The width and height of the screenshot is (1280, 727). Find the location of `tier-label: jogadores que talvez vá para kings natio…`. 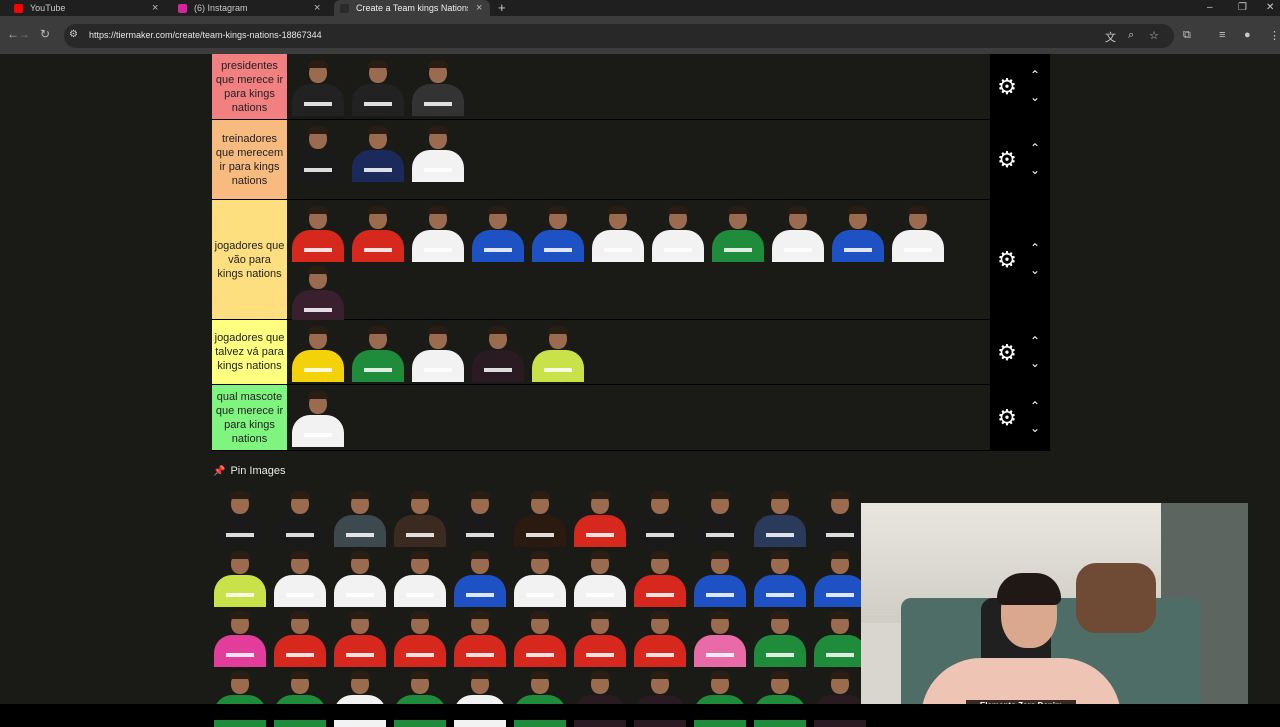

tier-label: jogadores que talvez vá para kings natio… is located at coordinates (249, 352).